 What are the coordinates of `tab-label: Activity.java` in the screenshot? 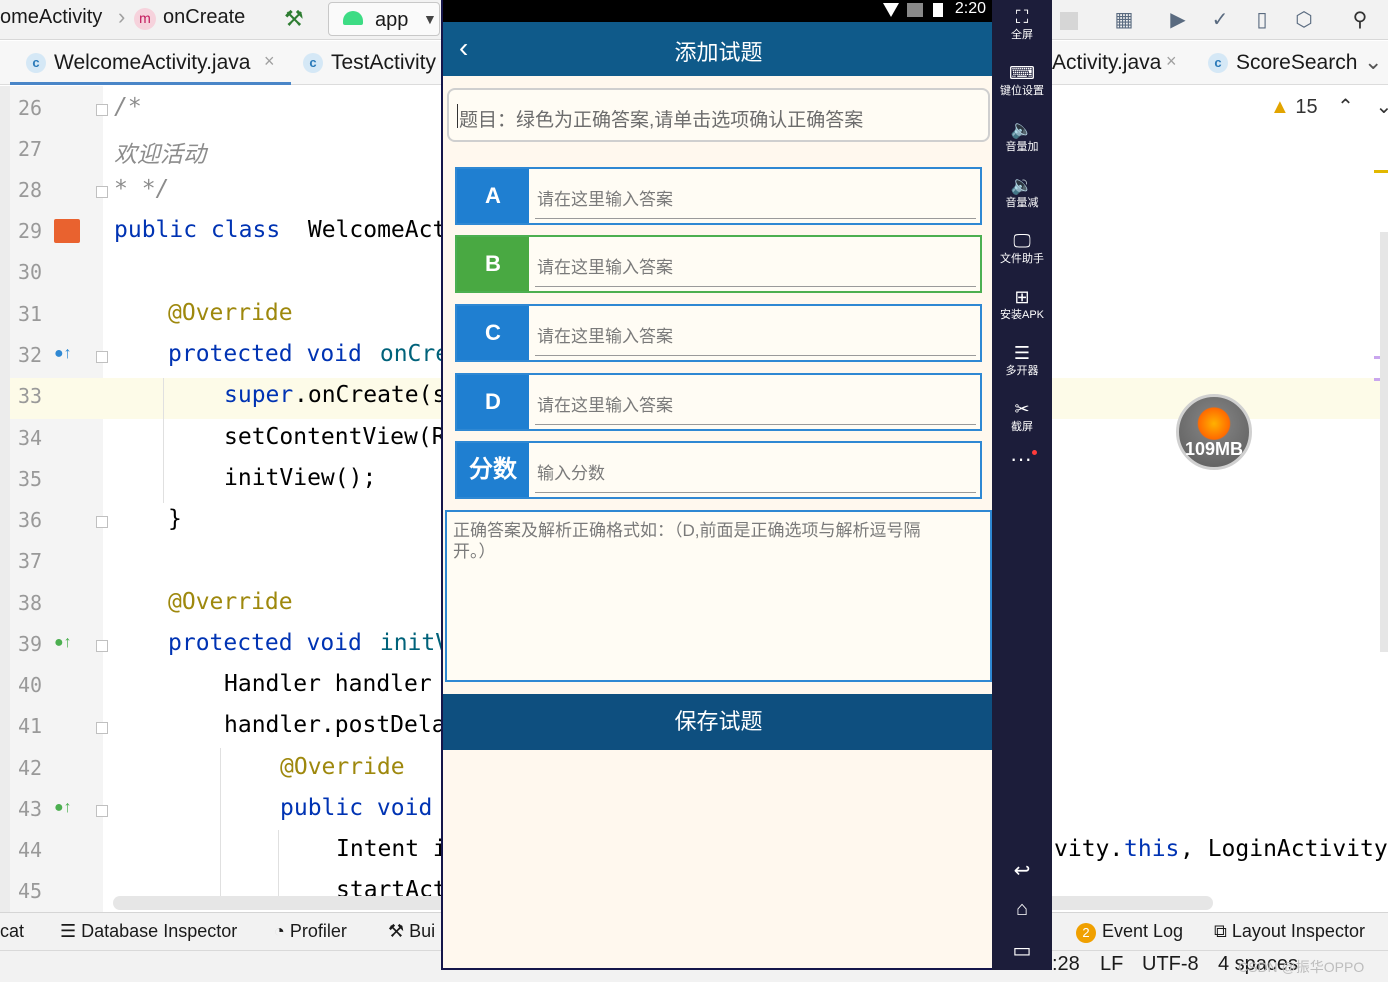 It's located at (1107, 62).